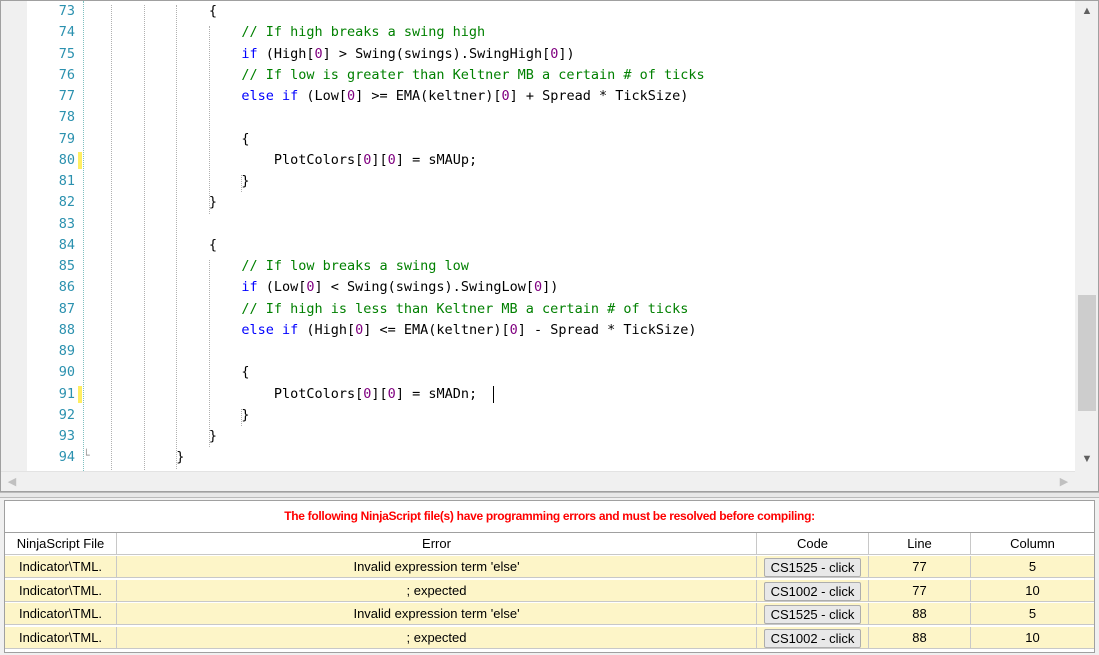 The image size is (1099, 655). Describe the element at coordinates (66, 266) in the screenshot. I see `line-number: 85` at that location.